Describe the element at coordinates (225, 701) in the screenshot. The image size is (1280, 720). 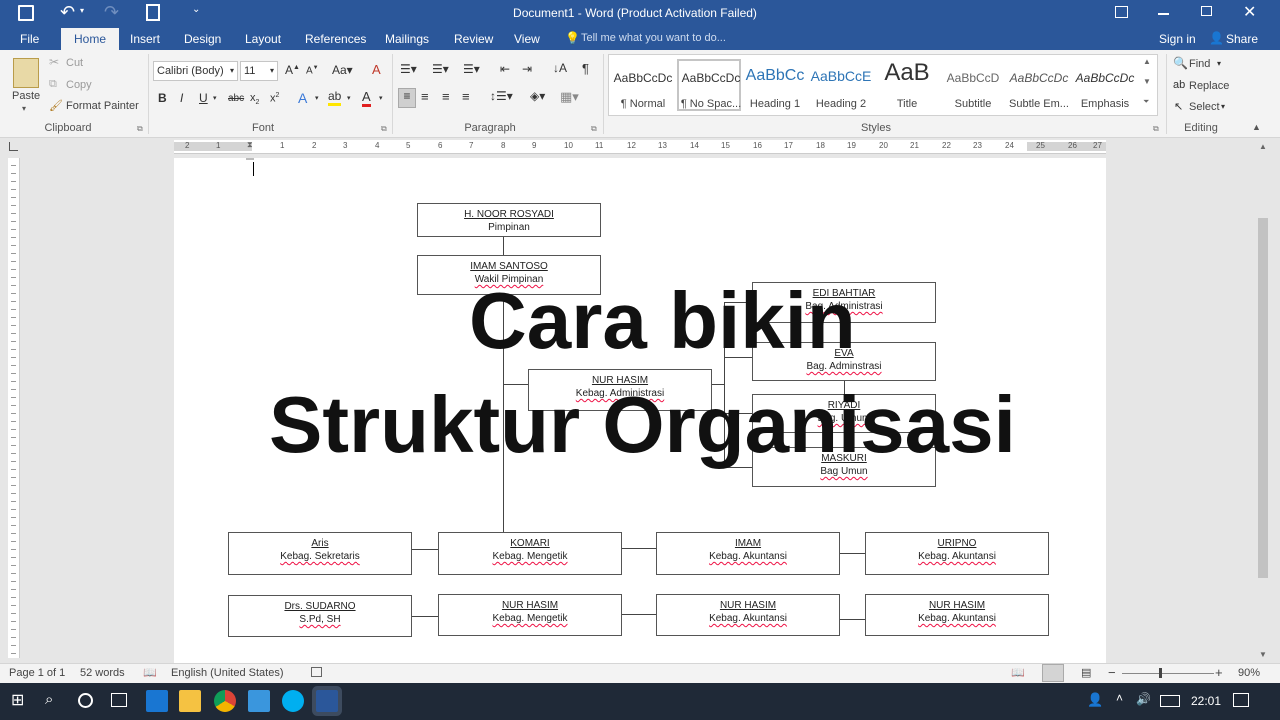
I see `chrome-taskbar-icon` at that location.